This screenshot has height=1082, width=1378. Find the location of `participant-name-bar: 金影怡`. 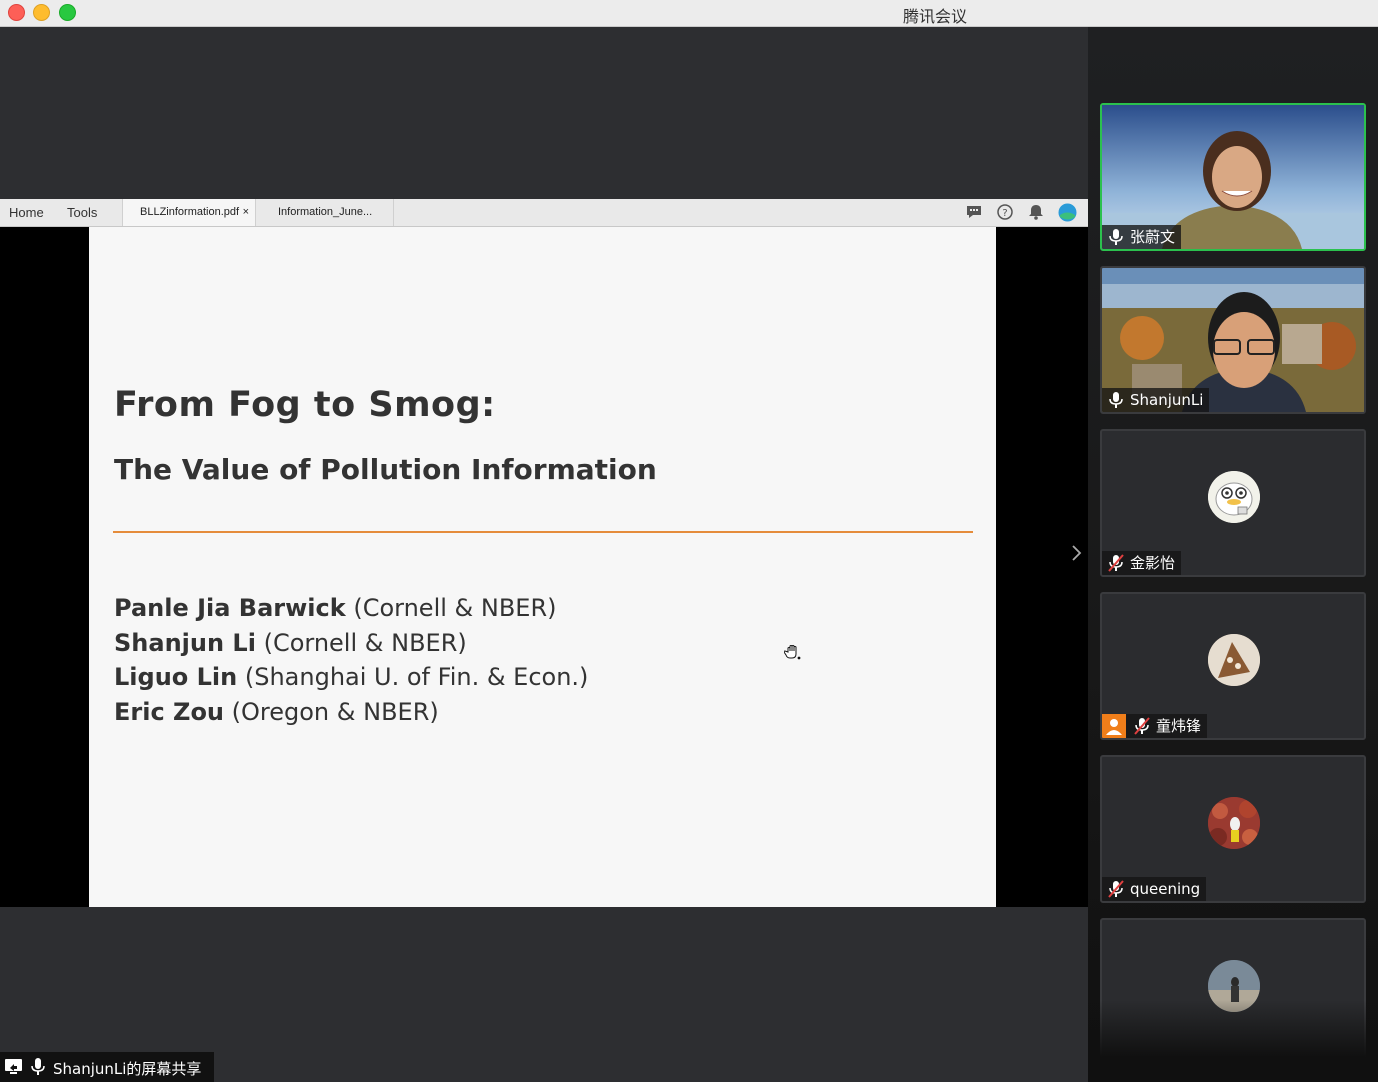

participant-name-bar: 金影怡 is located at coordinates (1142, 563).